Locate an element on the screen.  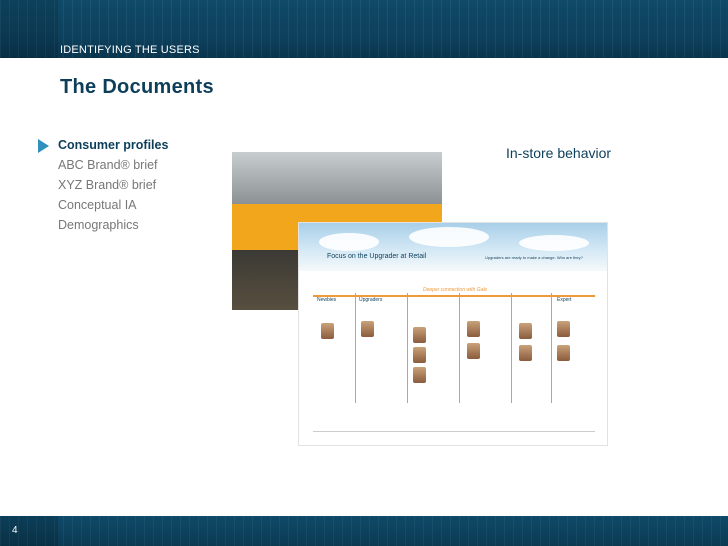
page-number: 4 is located at coordinates (15, 530).